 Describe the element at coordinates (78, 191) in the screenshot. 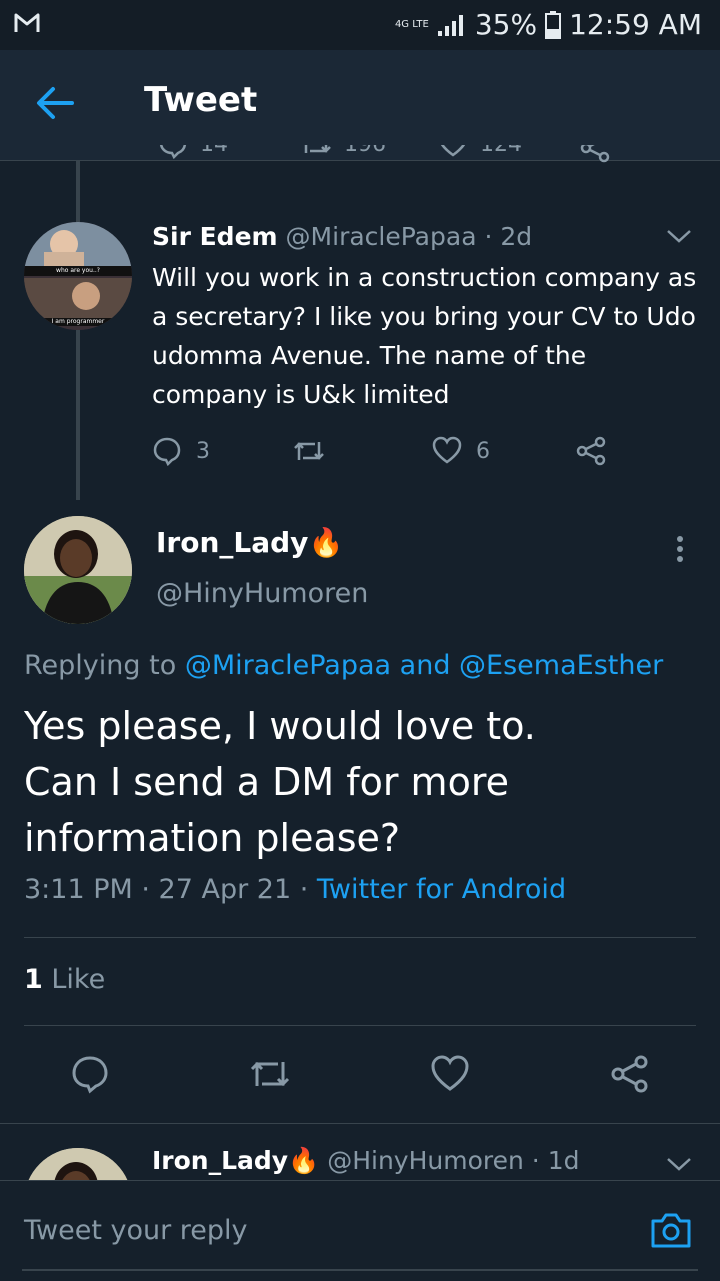

I see `thread-line-top` at that location.